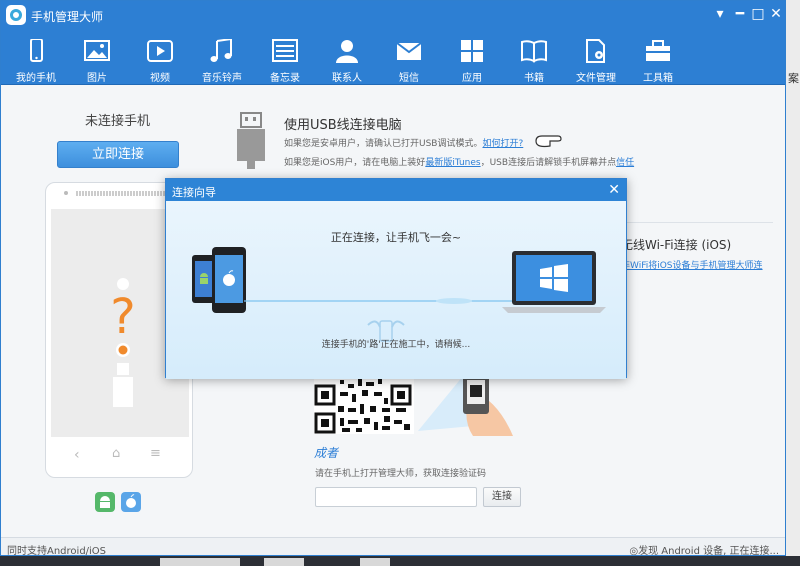 This screenshot has height=566, width=800. Describe the element at coordinates (658, 50) in the screenshot. I see `toolbox-icon` at that location.